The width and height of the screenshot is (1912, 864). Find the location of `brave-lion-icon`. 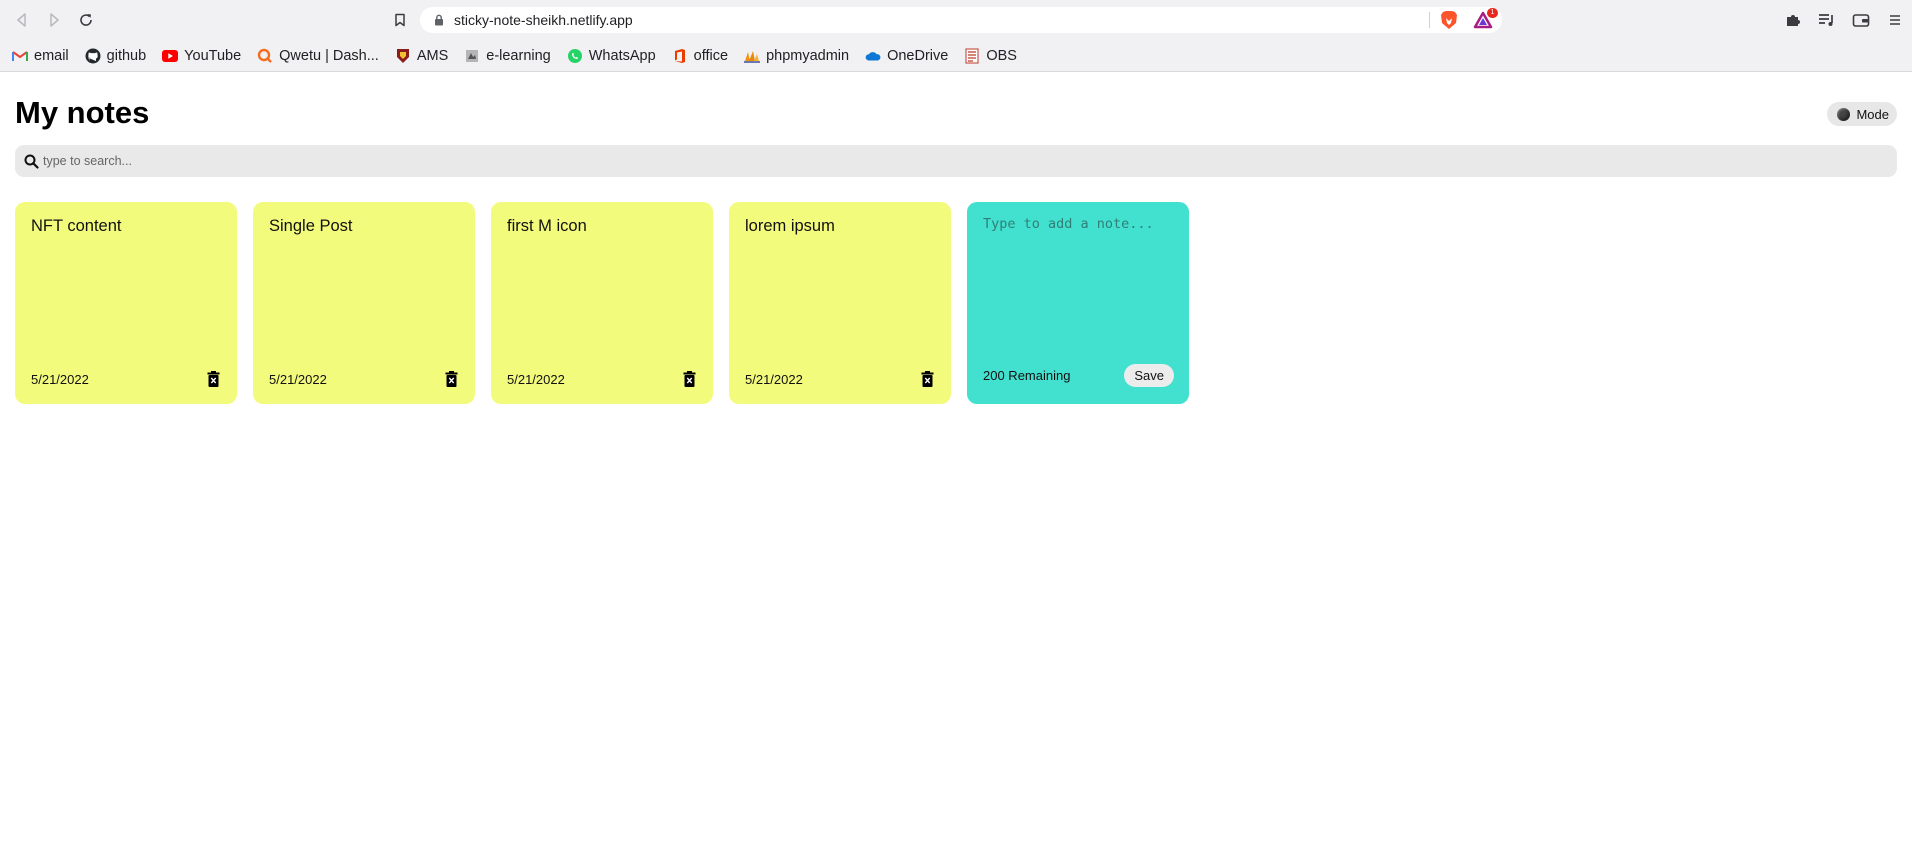

brave-lion-icon is located at coordinates (1449, 20).